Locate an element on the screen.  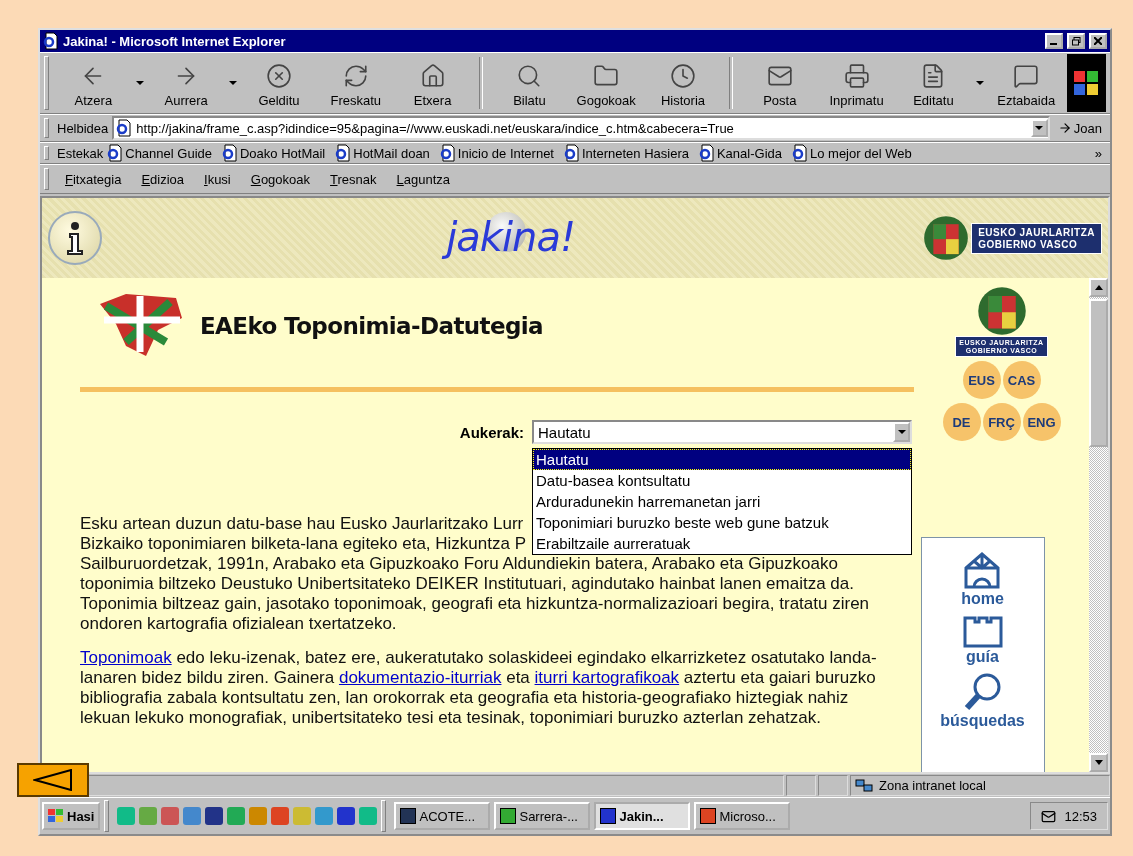
option-item: Toponimiari buruzko beste web gune batzuk is located at coordinates (722, 522).